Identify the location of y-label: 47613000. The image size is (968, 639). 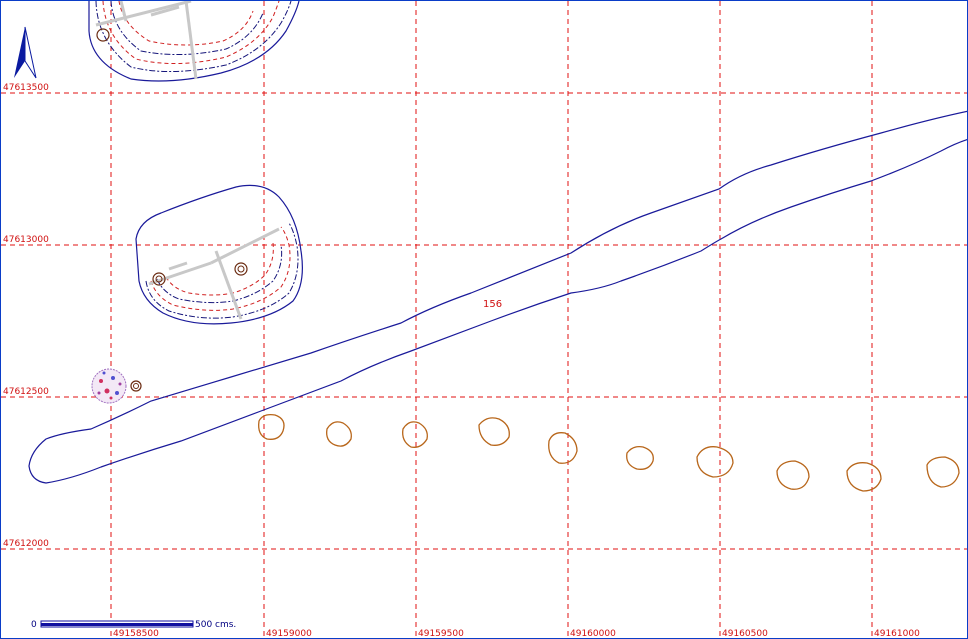
(26, 240).